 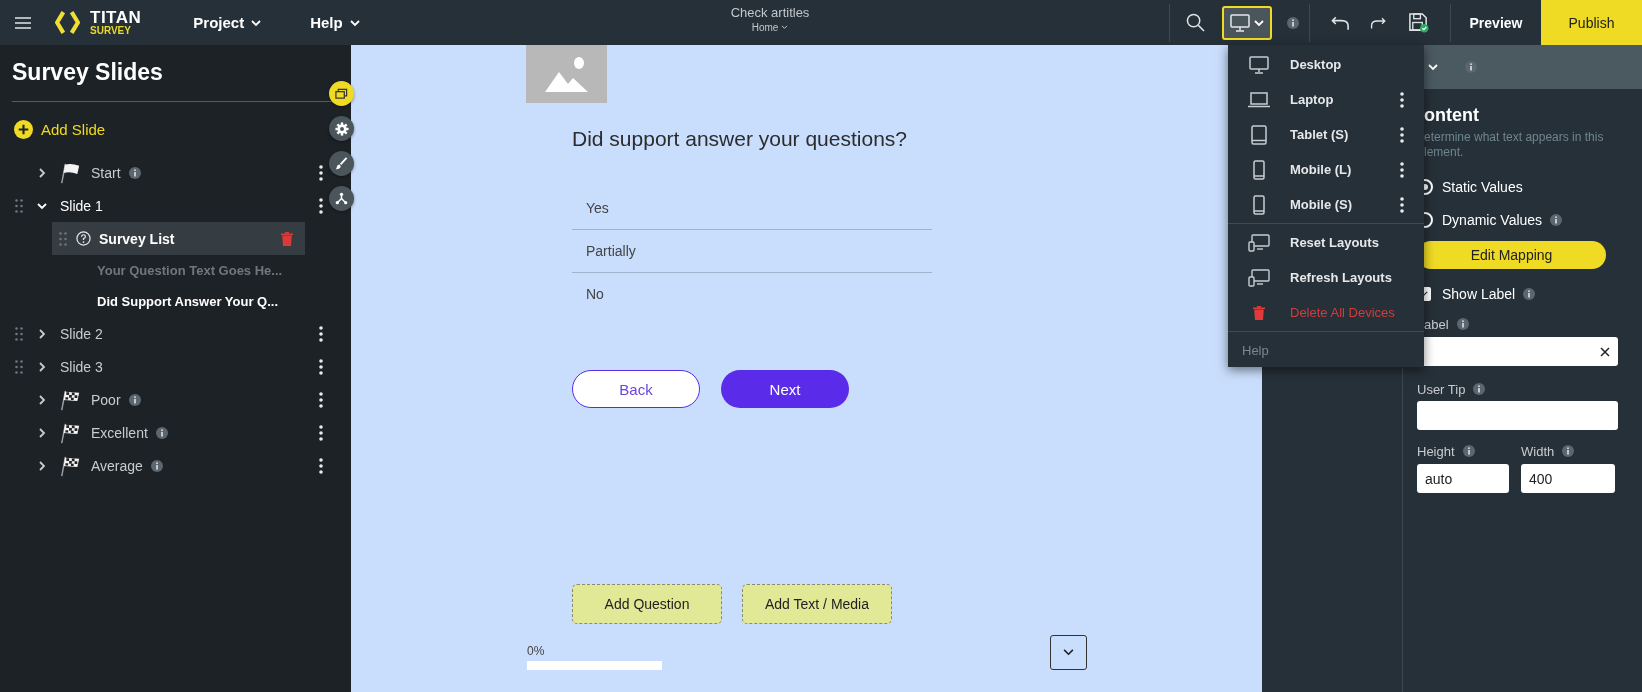 I want to click on slide-name: Poor, so click(x=106, y=399).